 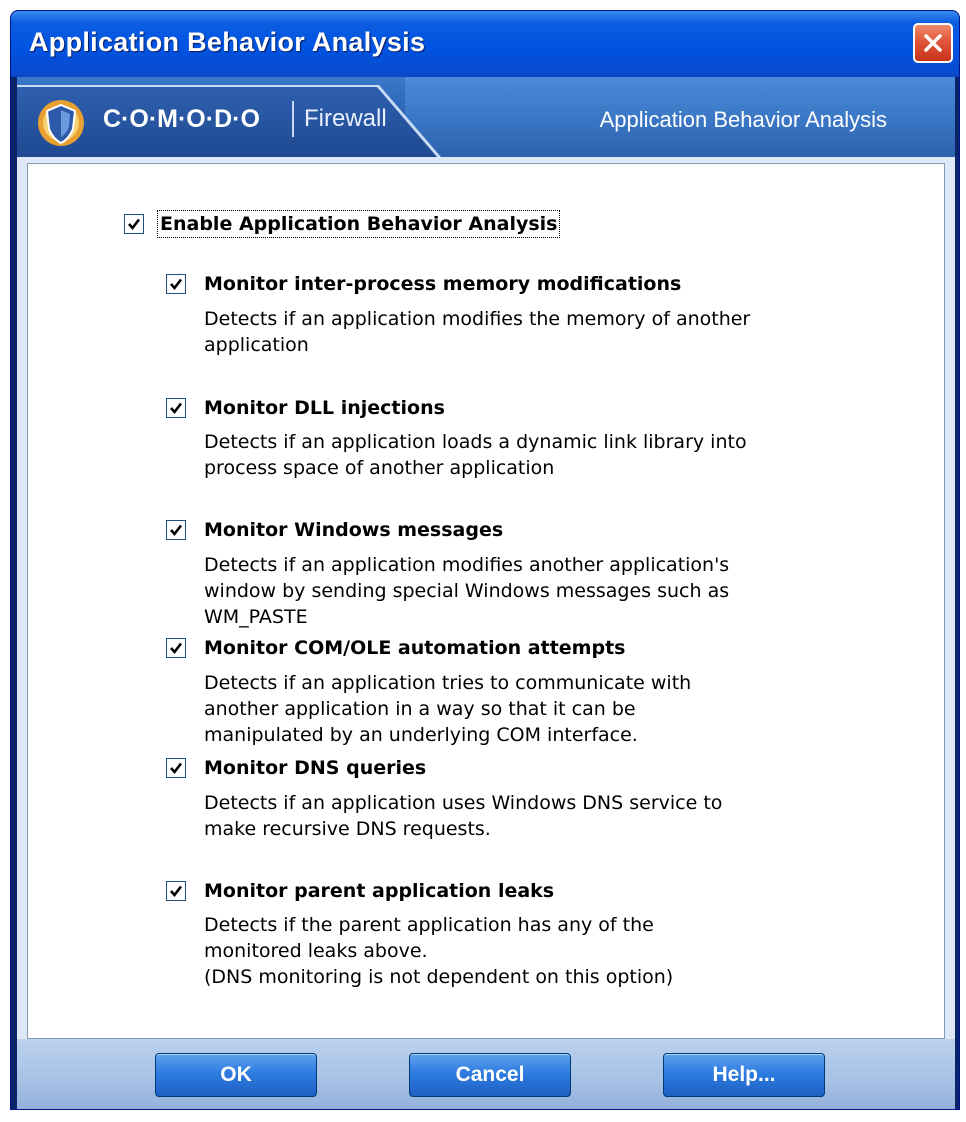 What do you see at coordinates (345, 118) in the screenshot?
I see `product-name: Firewall` at bounding box center [345, 118].